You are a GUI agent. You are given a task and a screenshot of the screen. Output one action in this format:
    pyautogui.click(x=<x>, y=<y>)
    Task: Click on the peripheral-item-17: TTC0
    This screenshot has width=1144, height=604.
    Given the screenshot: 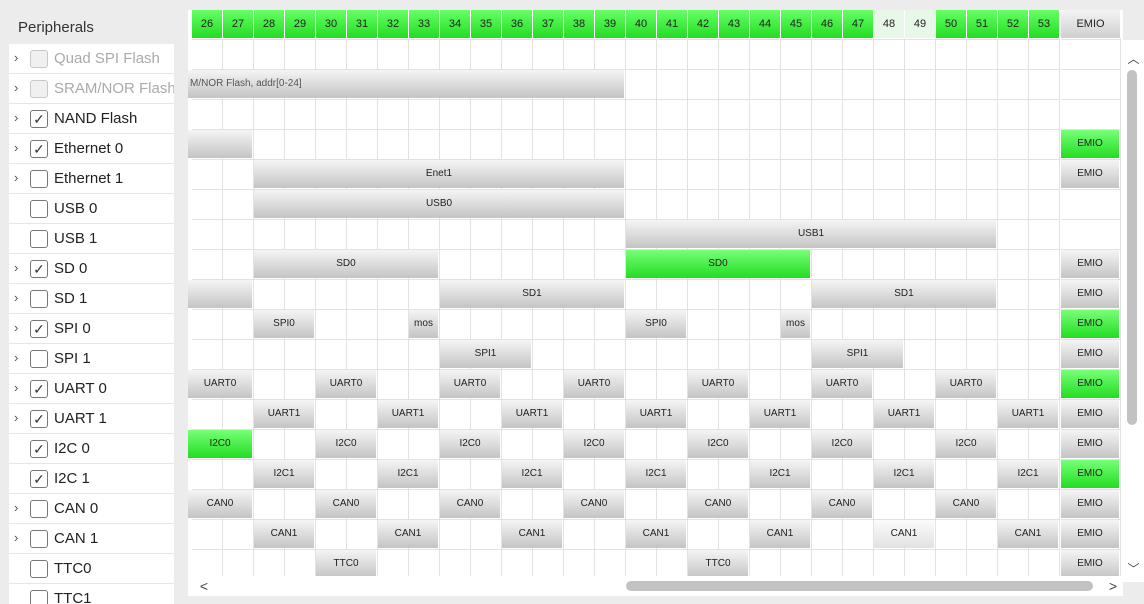 What is the action you would take?
    pyautogui.click(x=91, y=569)
    